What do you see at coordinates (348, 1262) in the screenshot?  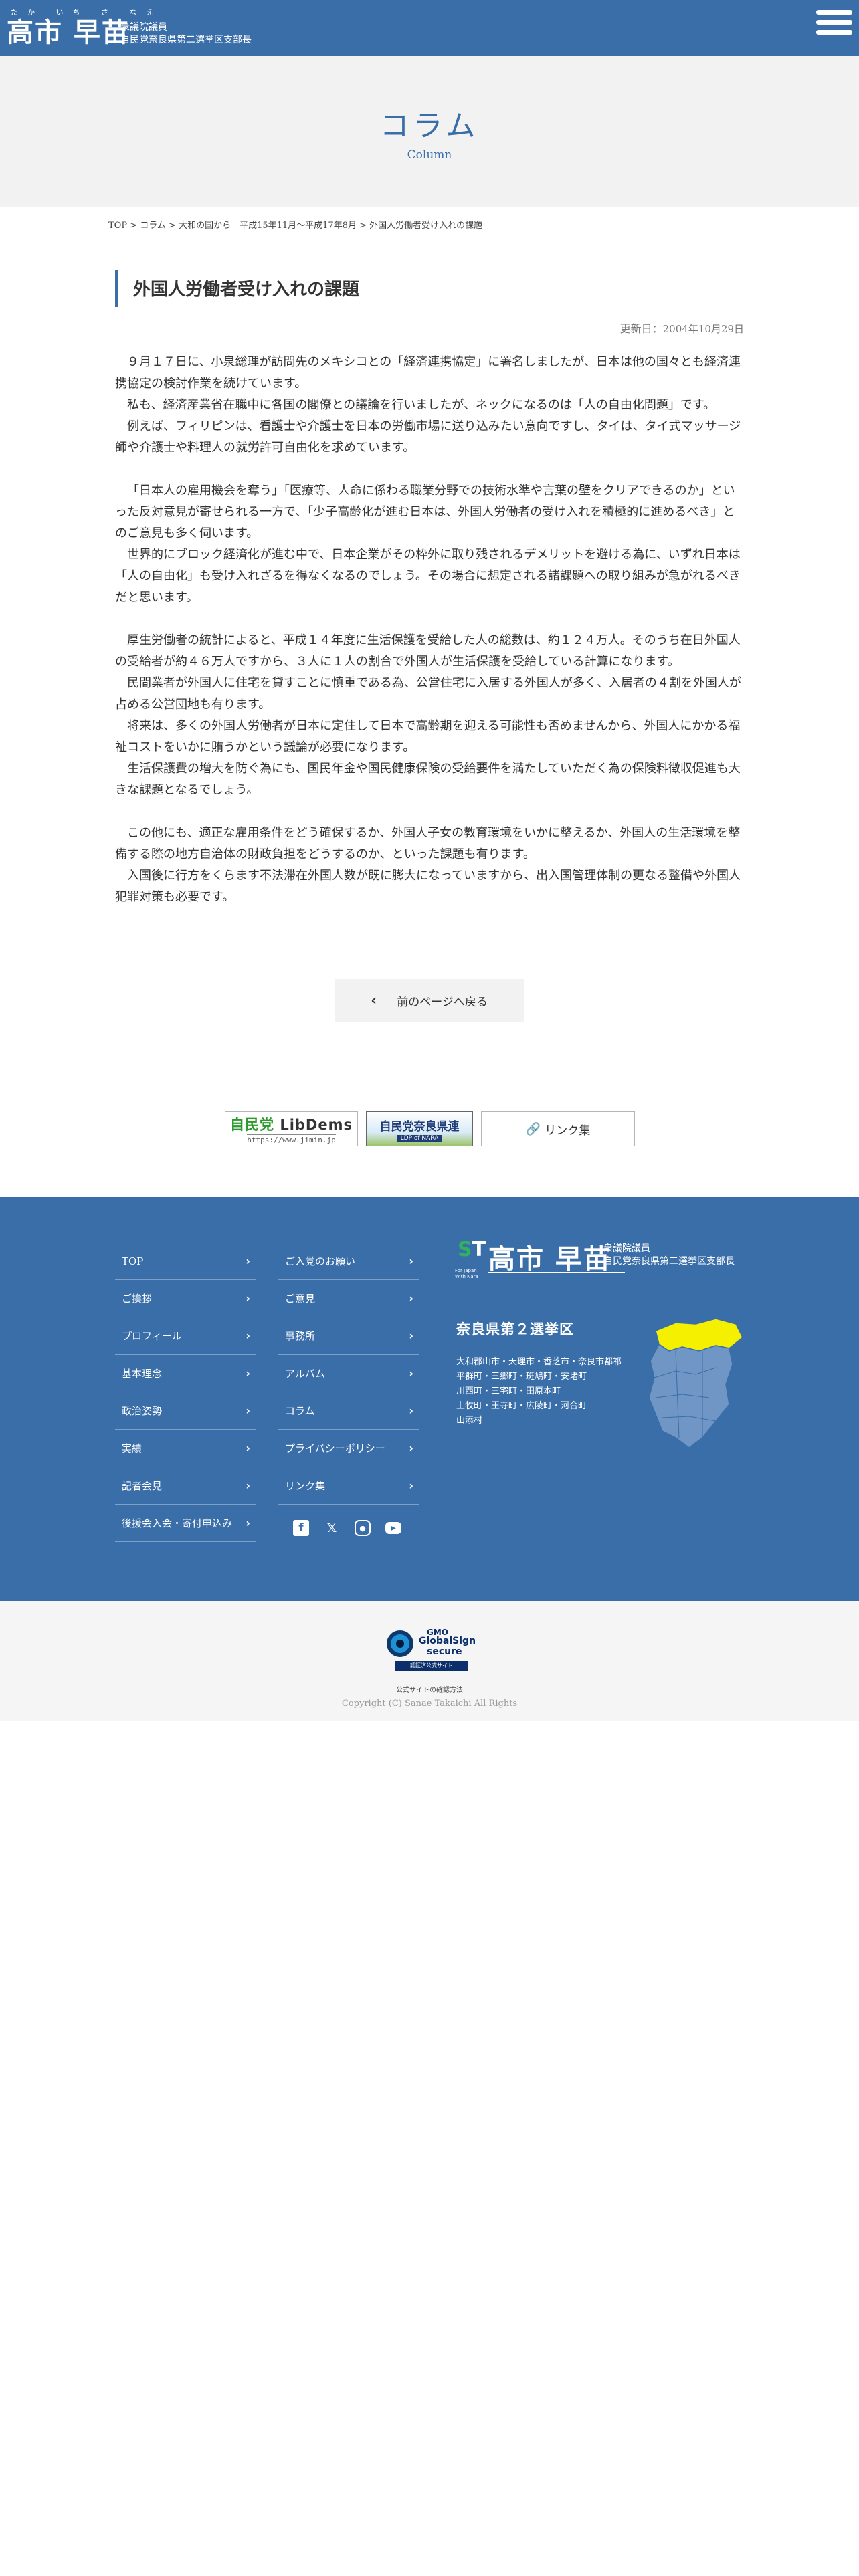 I see `footer-nav-item: ご入党のお願い ›` at bounding box center [348, 1262].